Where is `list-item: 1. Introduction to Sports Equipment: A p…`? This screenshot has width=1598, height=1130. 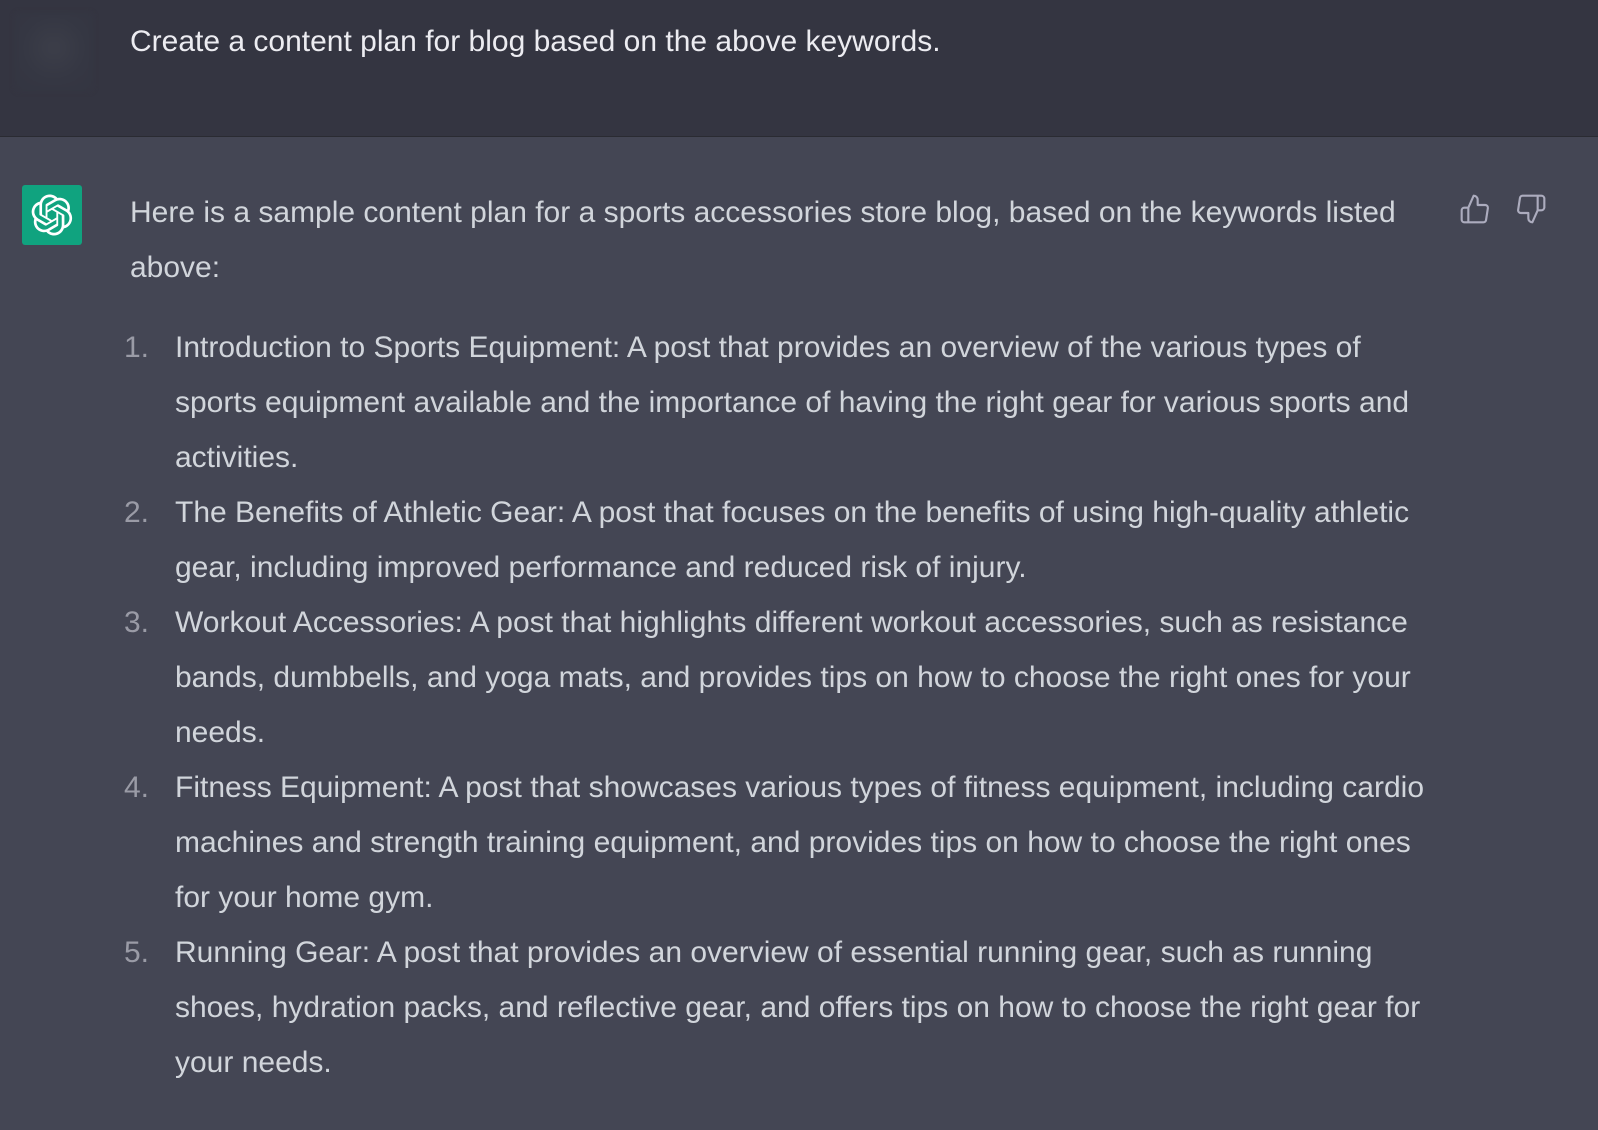
list-item: 1. Introduction to Sports Equipment: A p… is located at coordinates (777, 402).